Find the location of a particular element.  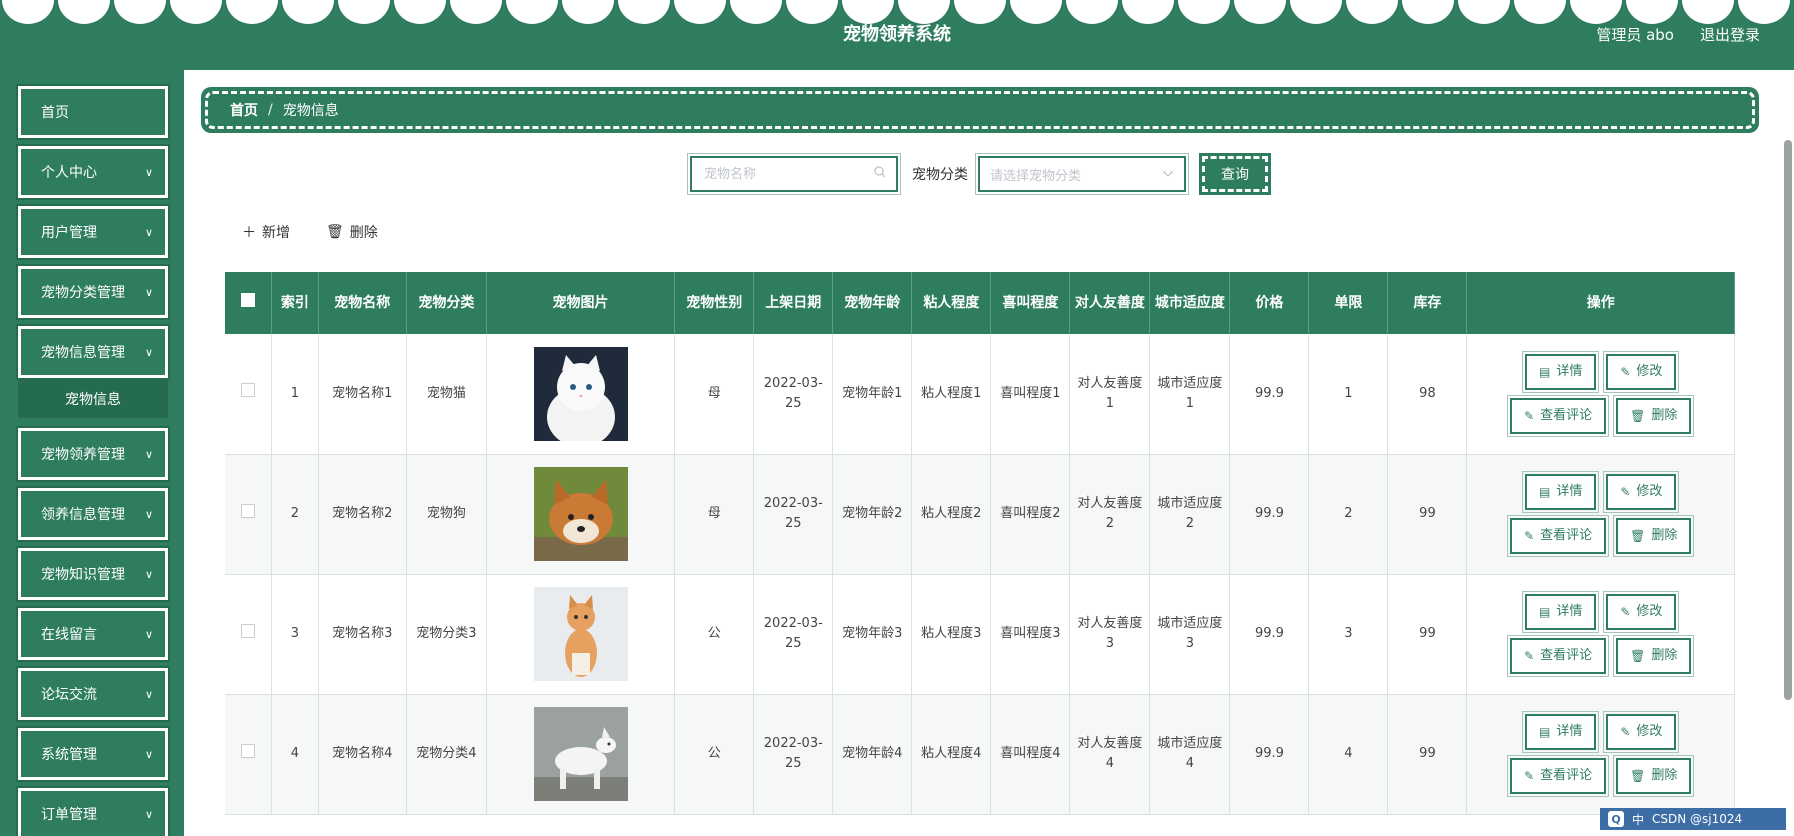

submenu-item-pet-info: 宠物信息 is located at coordinates (93, 399).